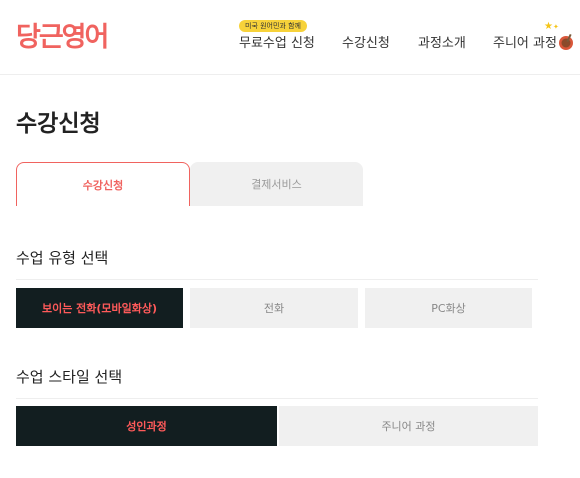 The height and width of the screenshot is (478, 580). What do you see at coordinates (525, 44) in the screenshot?
I see `nav-junior-course: 주니어 과정` at bounding box center [525, 44].